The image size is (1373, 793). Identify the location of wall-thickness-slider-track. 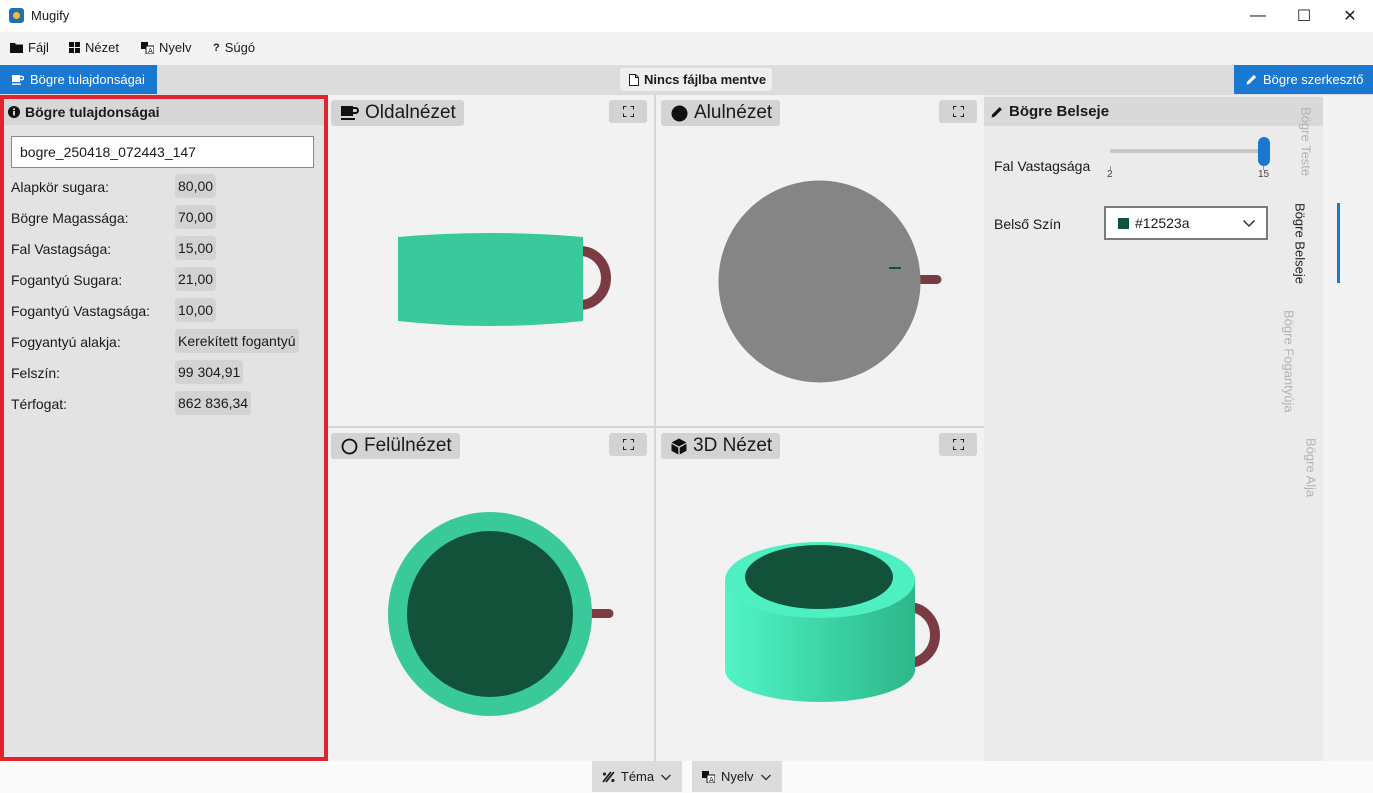
(1189, 151).